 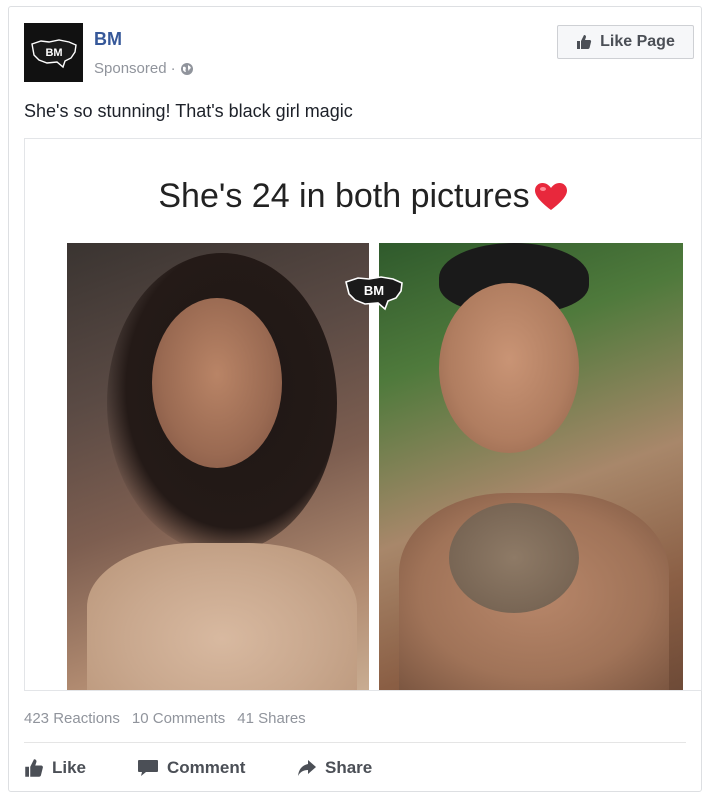 What do you see at coordinates (108, 39) in the screenshot?
I see `page-name-link: BM` at bounding box center [108, 39].